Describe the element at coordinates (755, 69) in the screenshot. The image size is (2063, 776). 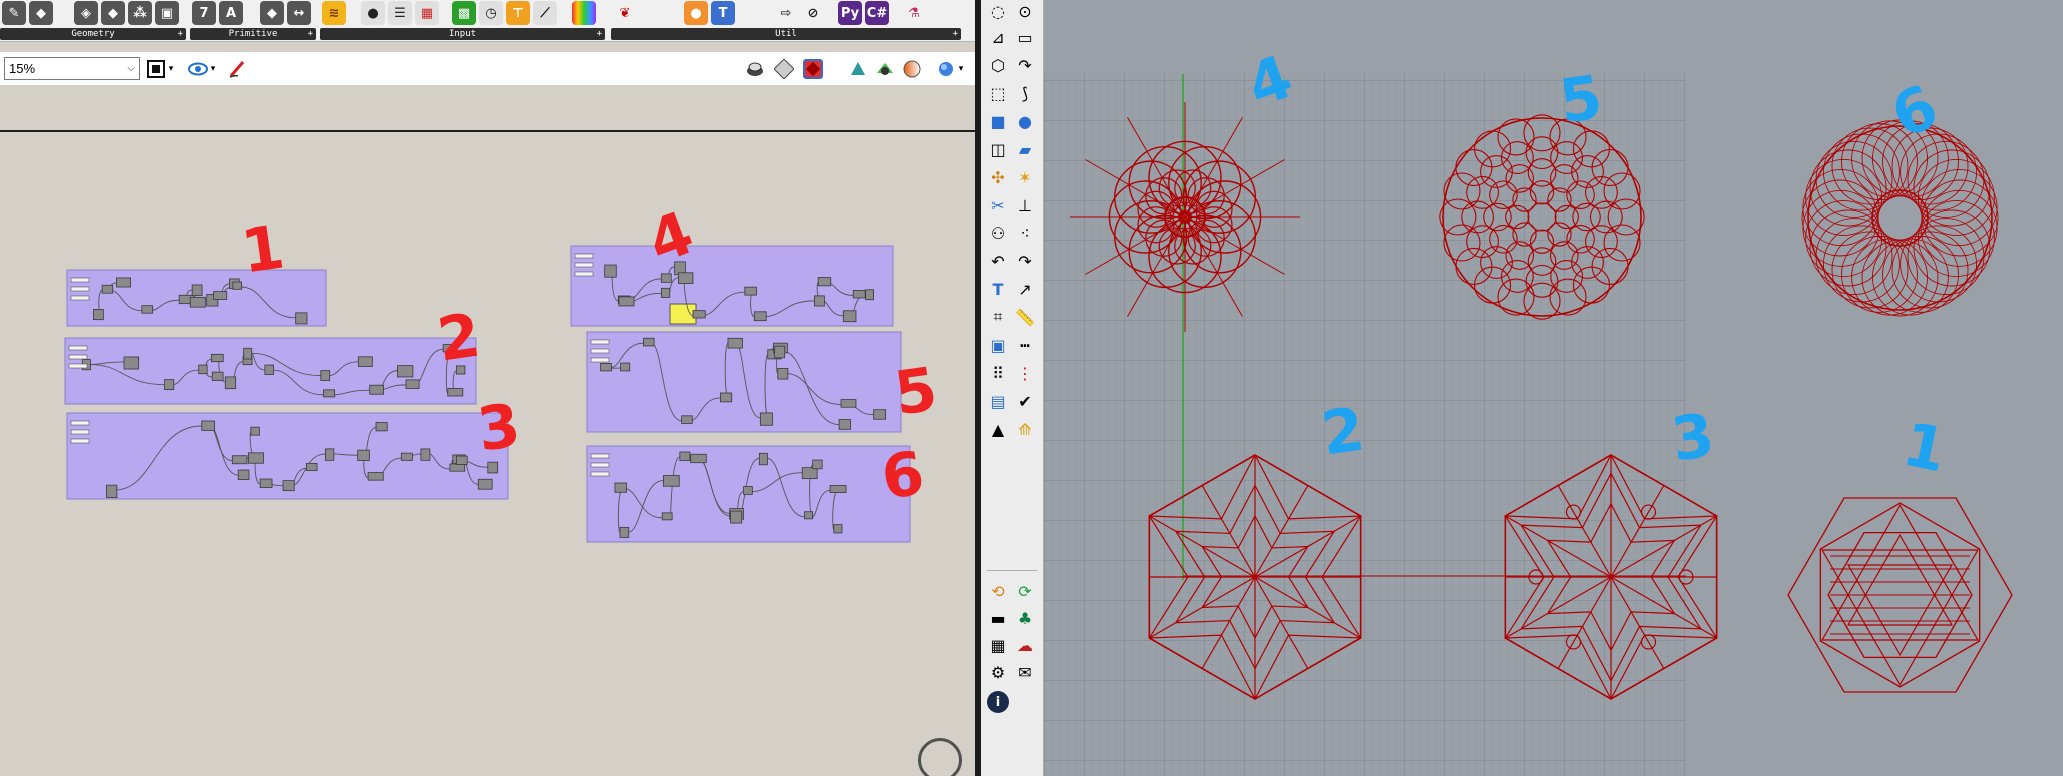
I see `preview-wire-icon` at that location.